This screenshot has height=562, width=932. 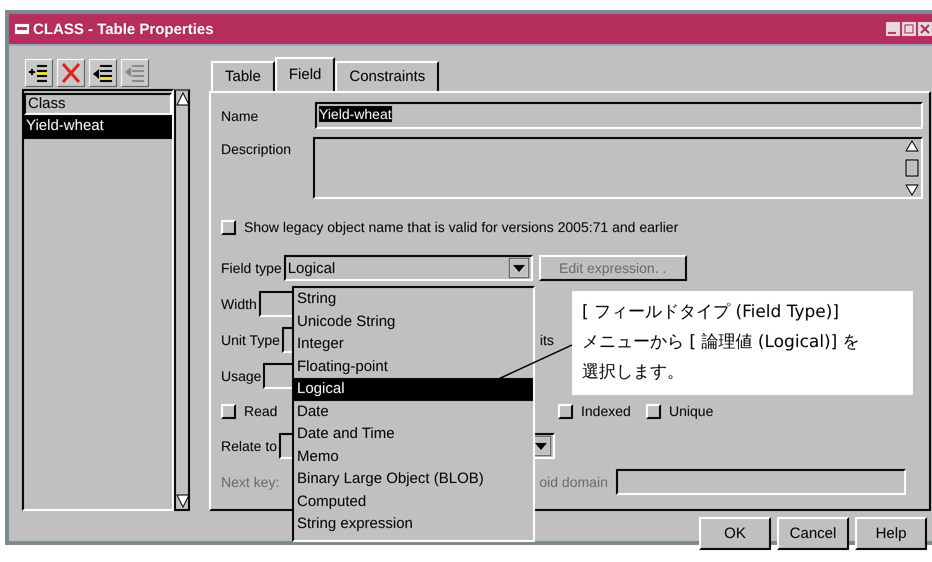 What do you see at coordinates (256, 148) in the screenshot?
I see `description-label: Description` at bounding box center [256, 148].